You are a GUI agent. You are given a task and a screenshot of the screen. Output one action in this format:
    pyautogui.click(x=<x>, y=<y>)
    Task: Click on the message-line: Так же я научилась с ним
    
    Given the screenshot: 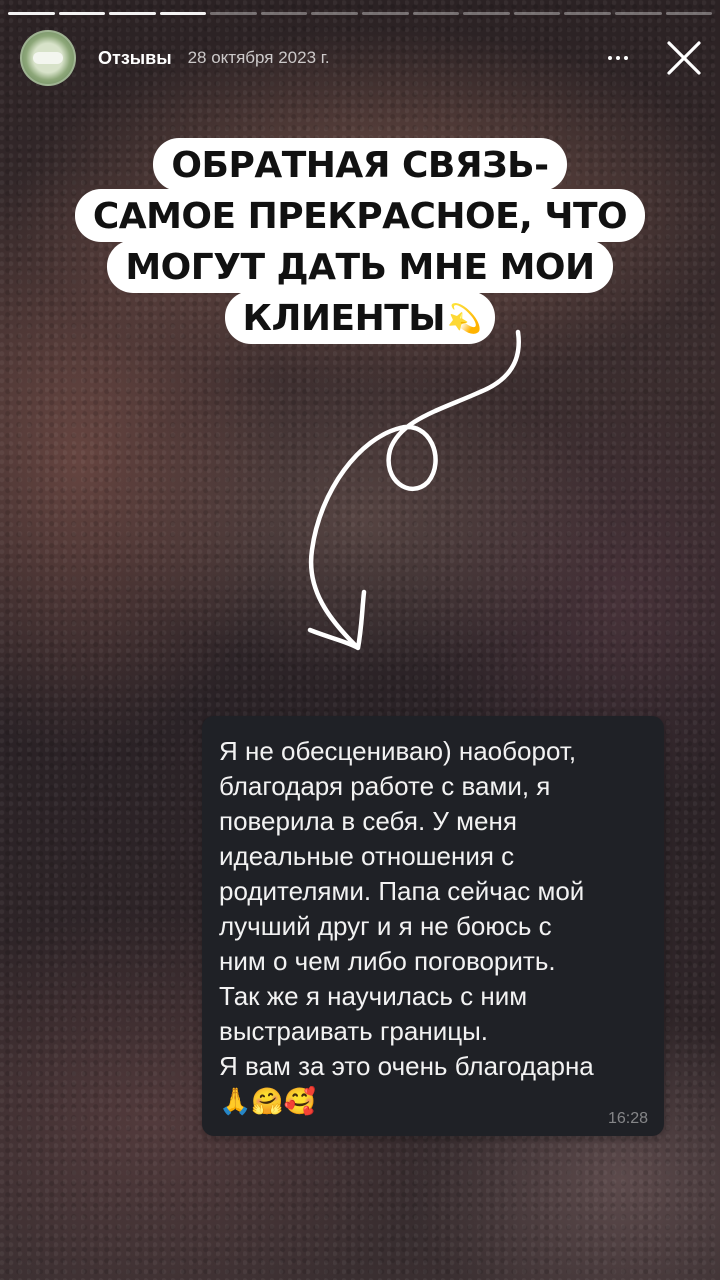 What is the action you would take?
    pyautogui.click(x=373, y=996)
    